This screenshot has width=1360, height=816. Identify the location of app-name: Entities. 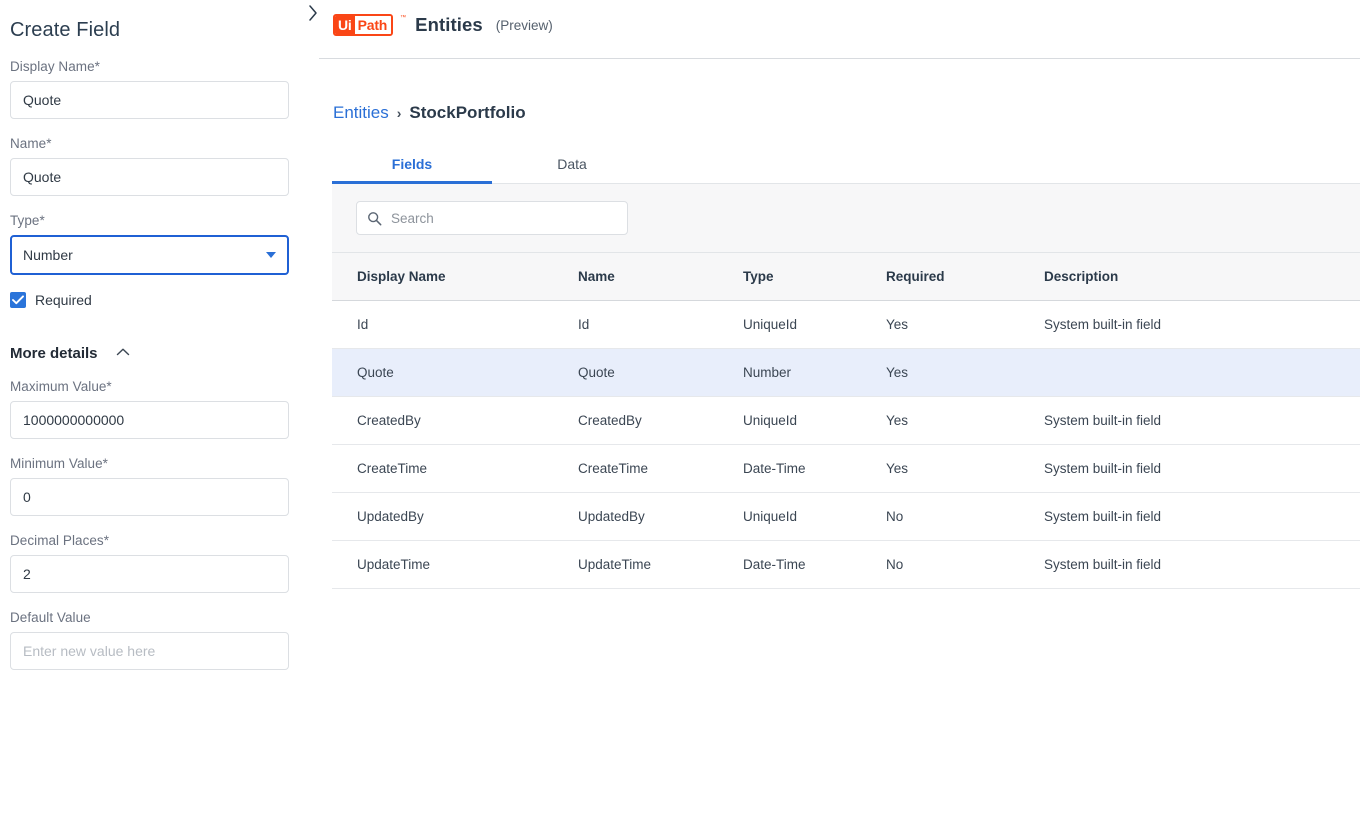
(449, 24).